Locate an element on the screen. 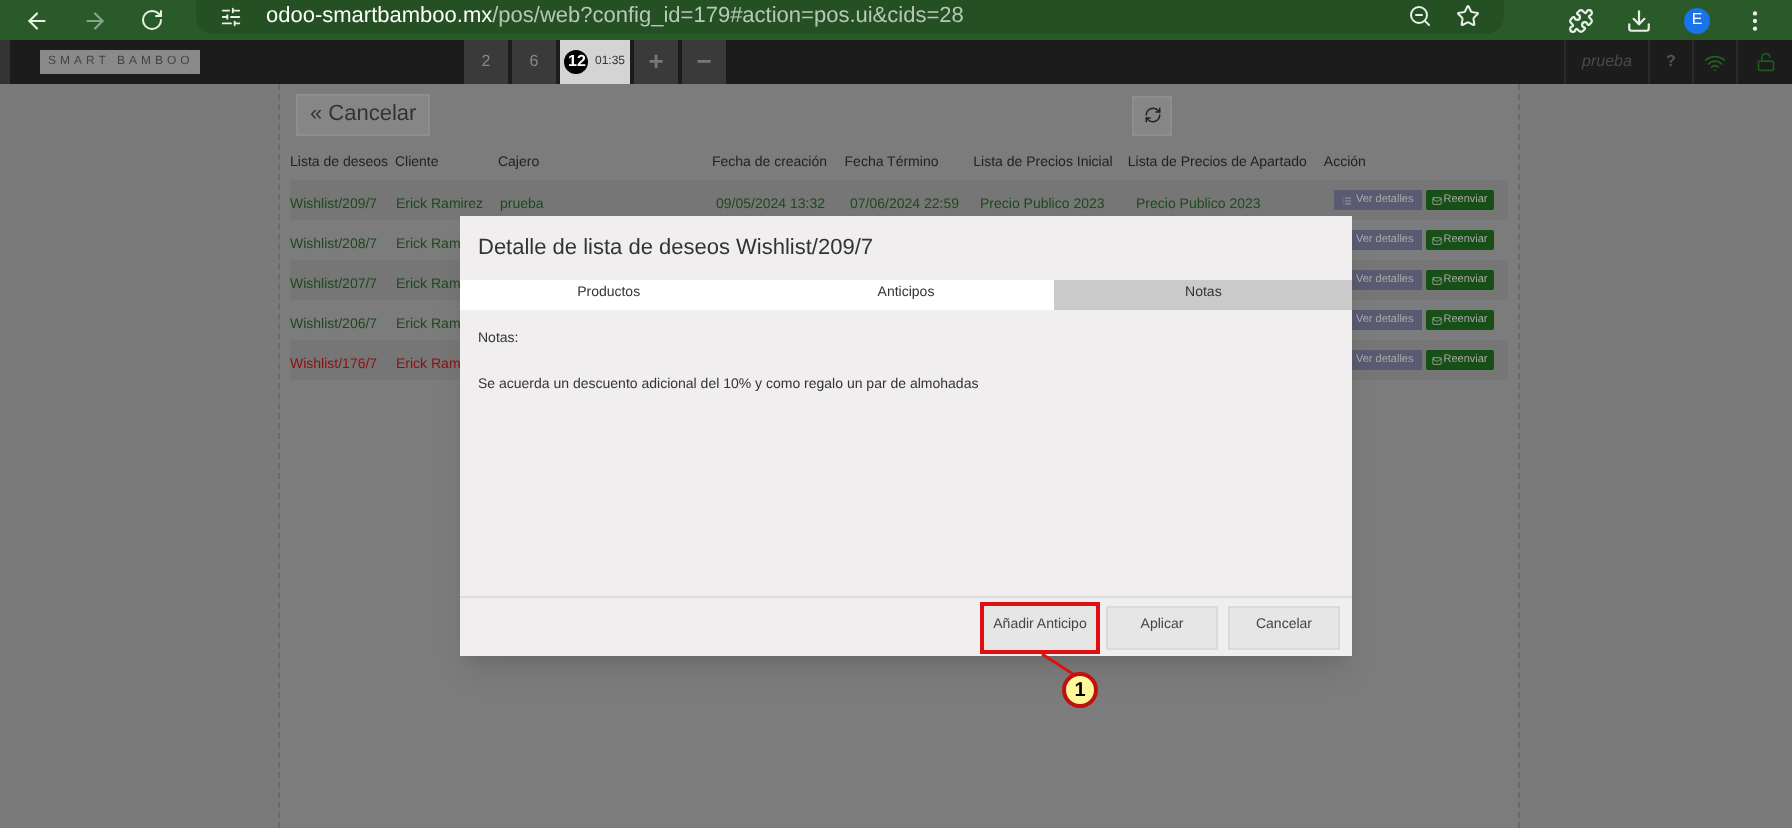 The image size is (1792, 828). wifi-icon is located at coordinates (1715, 62).